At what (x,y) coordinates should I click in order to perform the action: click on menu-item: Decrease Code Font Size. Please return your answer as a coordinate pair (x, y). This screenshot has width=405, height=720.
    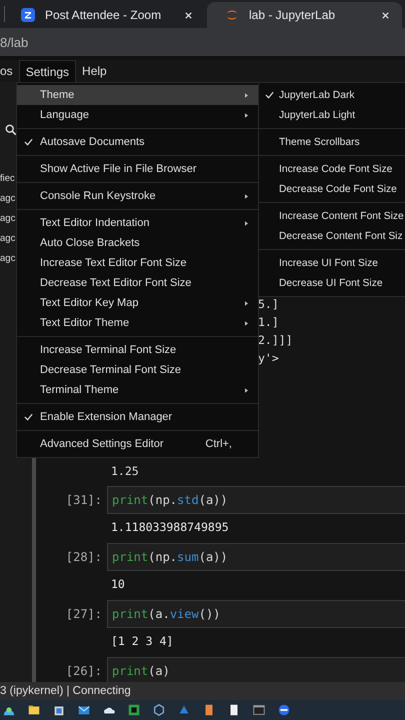
    Looking at the image, I should click on (332, 189).